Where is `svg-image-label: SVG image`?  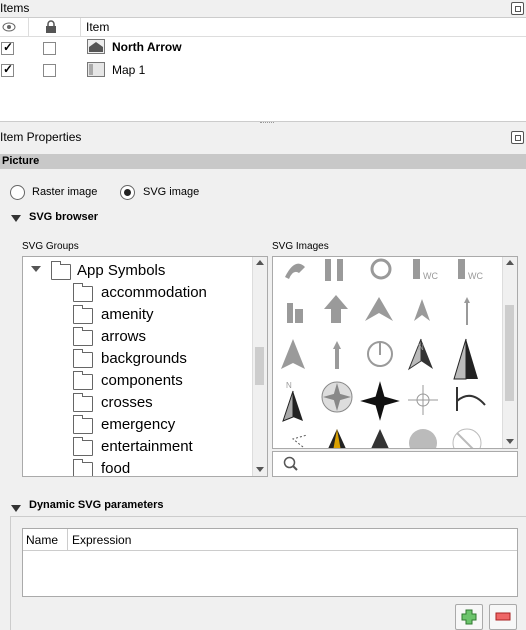
svg-image-label: SVG image is located at coordinates (171, 192).